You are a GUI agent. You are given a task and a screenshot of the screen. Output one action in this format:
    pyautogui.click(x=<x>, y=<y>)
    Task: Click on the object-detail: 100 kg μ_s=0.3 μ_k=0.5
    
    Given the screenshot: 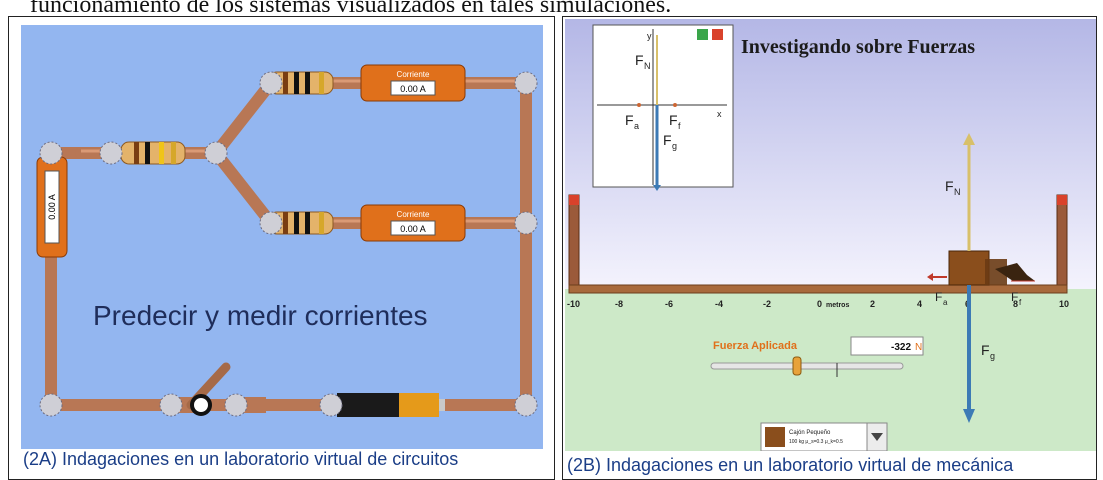 What is the action you would take?
    pyautogui.click(x=816, y=442)
    